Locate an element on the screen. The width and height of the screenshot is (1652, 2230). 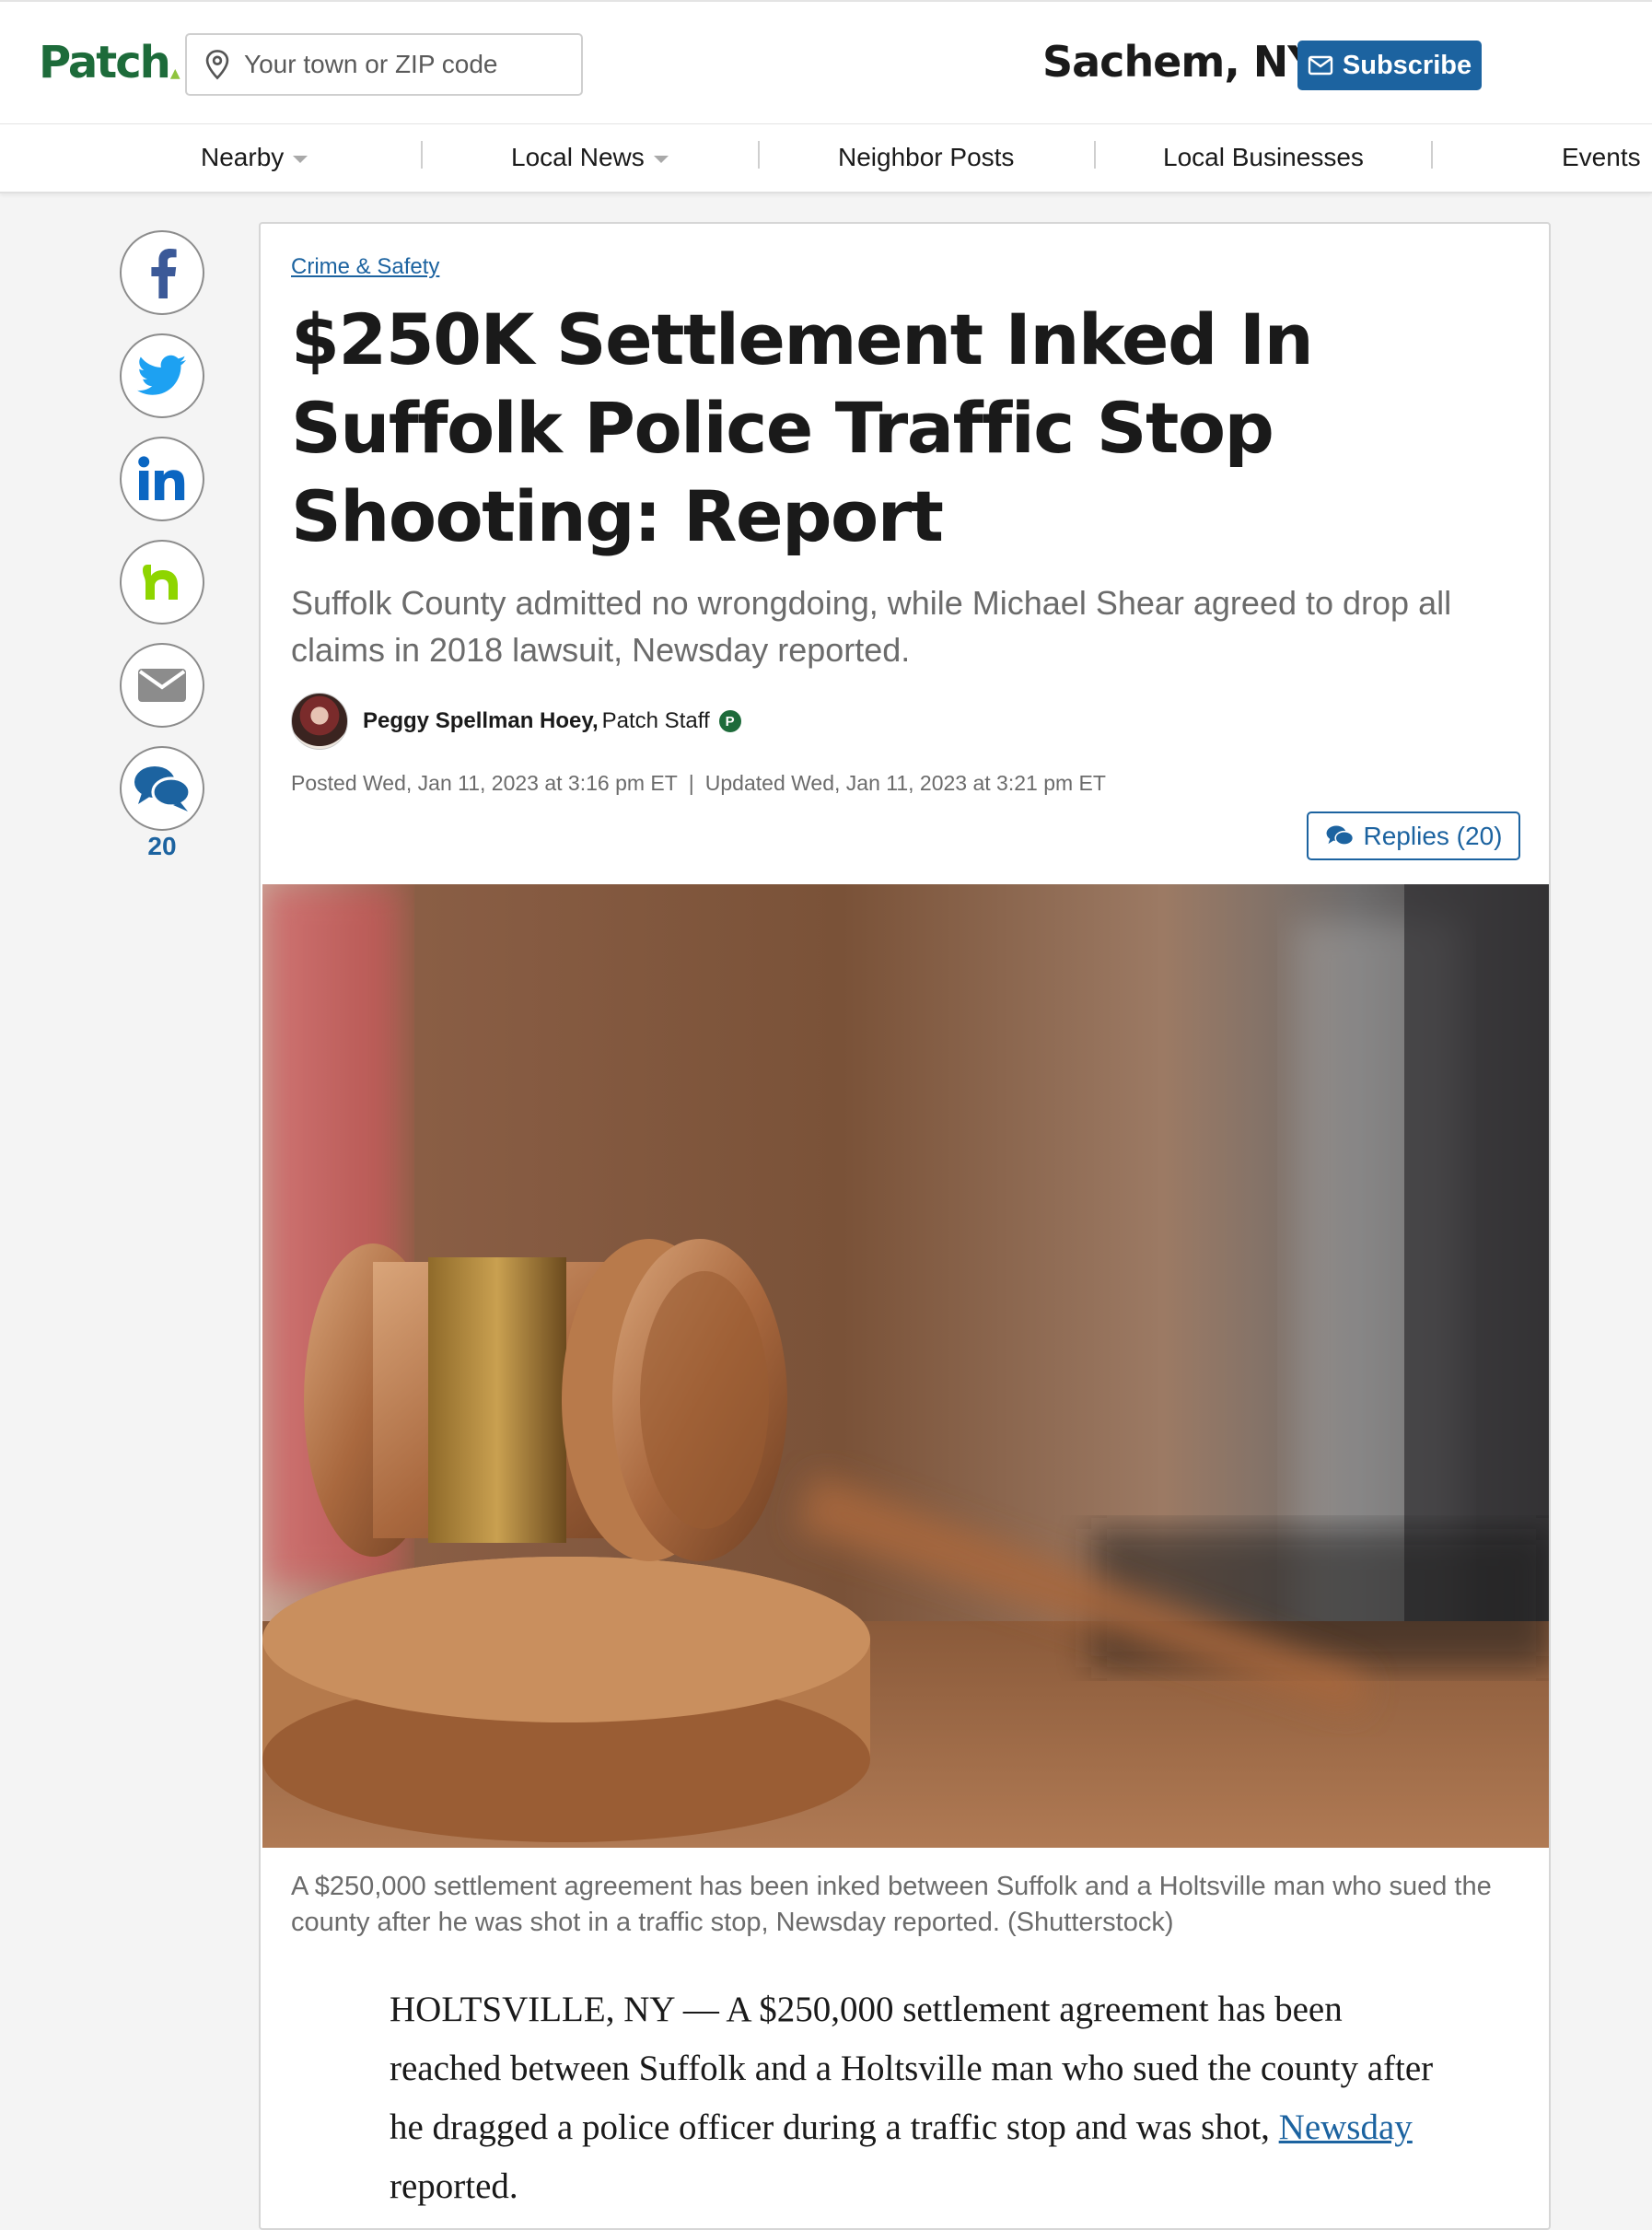
location-pin-icon is located at coordinates (217, 65).